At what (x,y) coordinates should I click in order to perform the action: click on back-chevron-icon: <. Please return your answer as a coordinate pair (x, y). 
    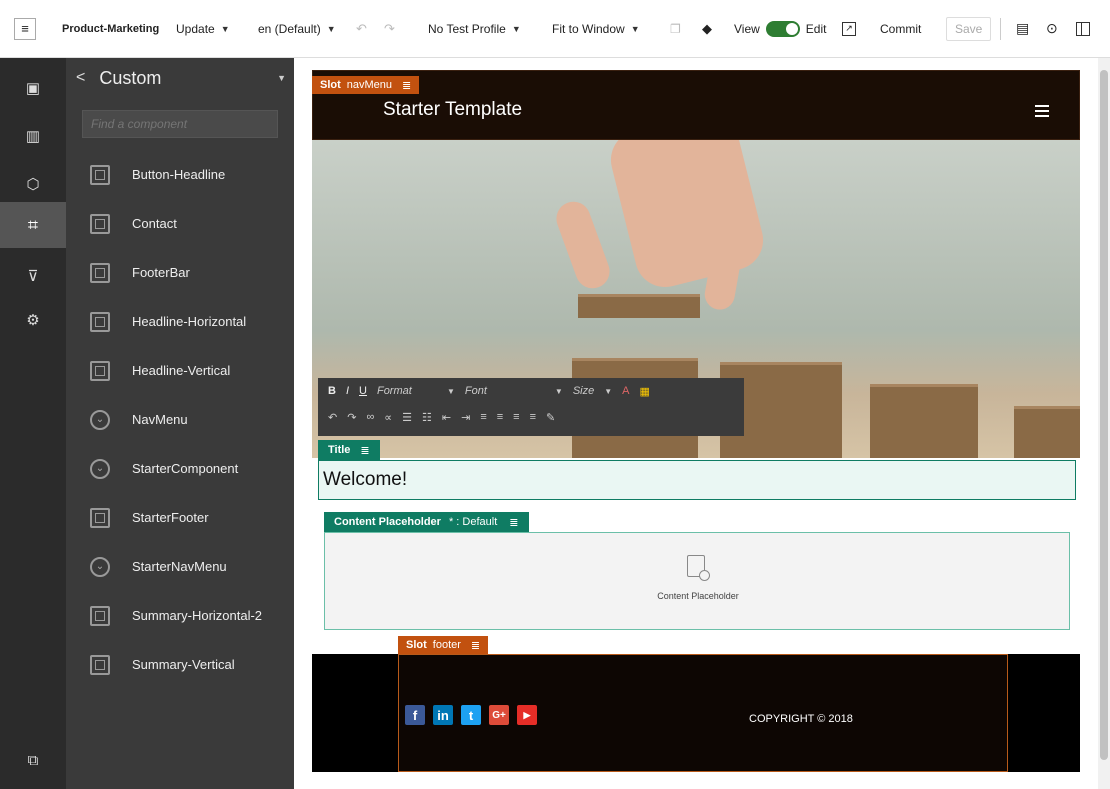
    Looking at the image, I should click on (80, 78).